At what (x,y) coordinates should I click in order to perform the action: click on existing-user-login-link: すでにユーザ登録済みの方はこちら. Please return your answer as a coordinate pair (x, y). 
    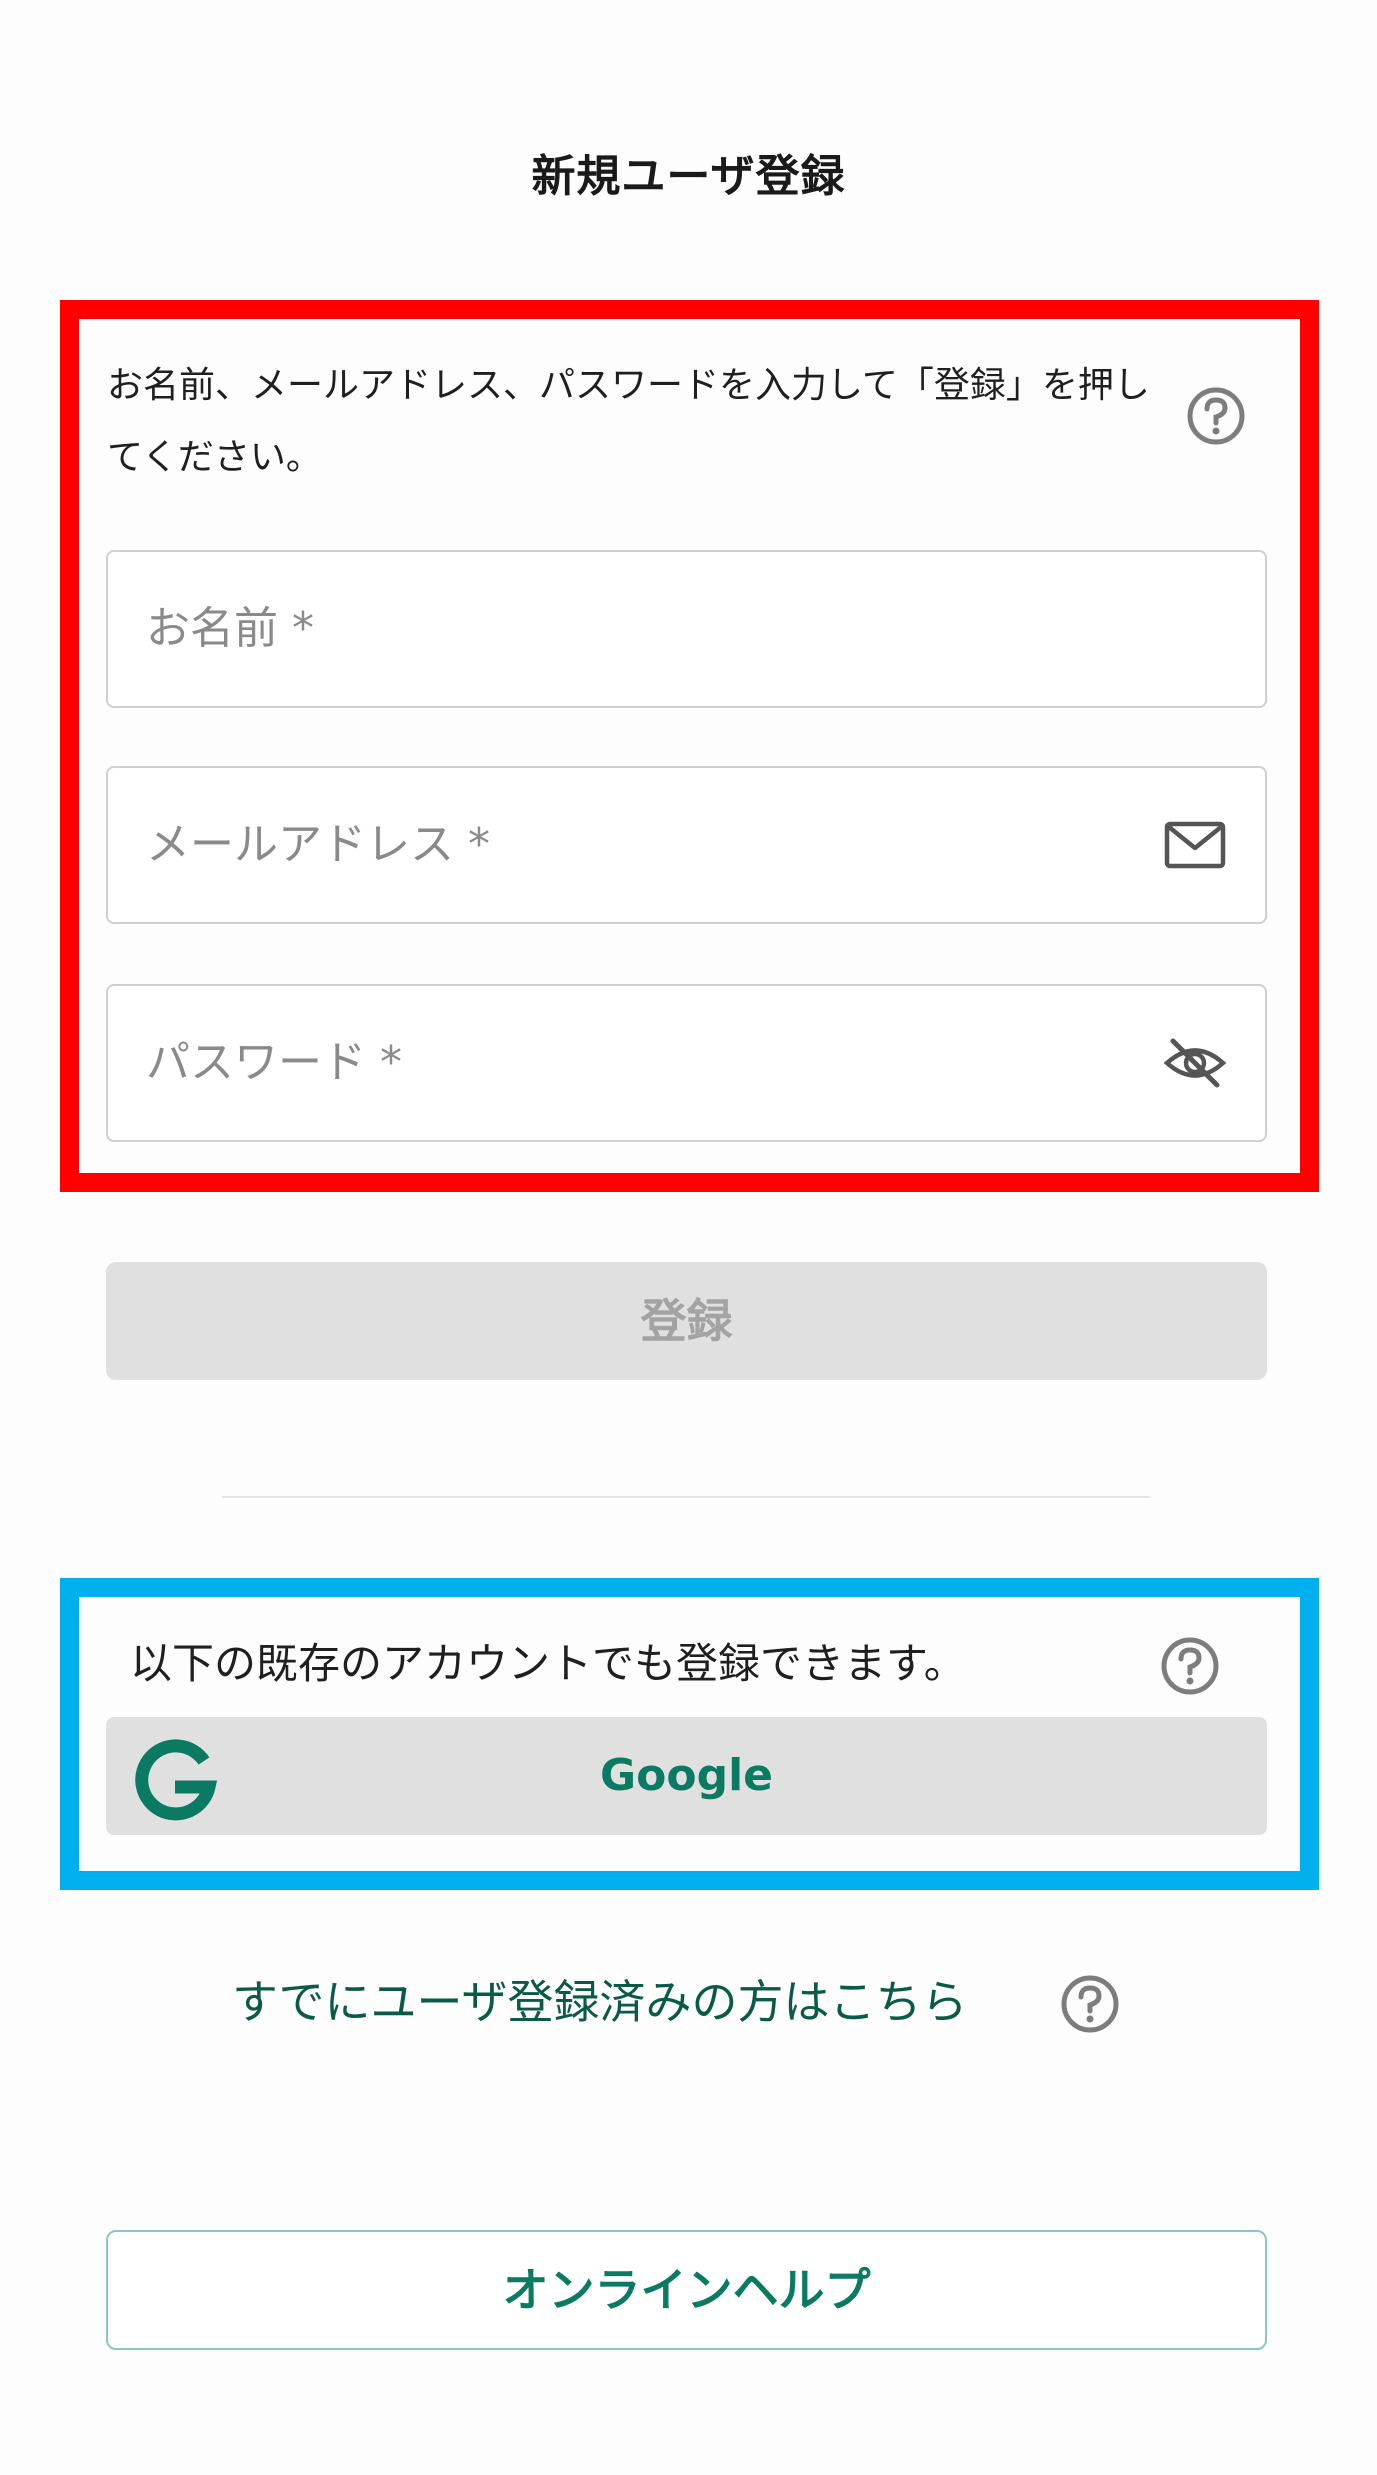
    Looking at the image, I should click on (600, 2002).